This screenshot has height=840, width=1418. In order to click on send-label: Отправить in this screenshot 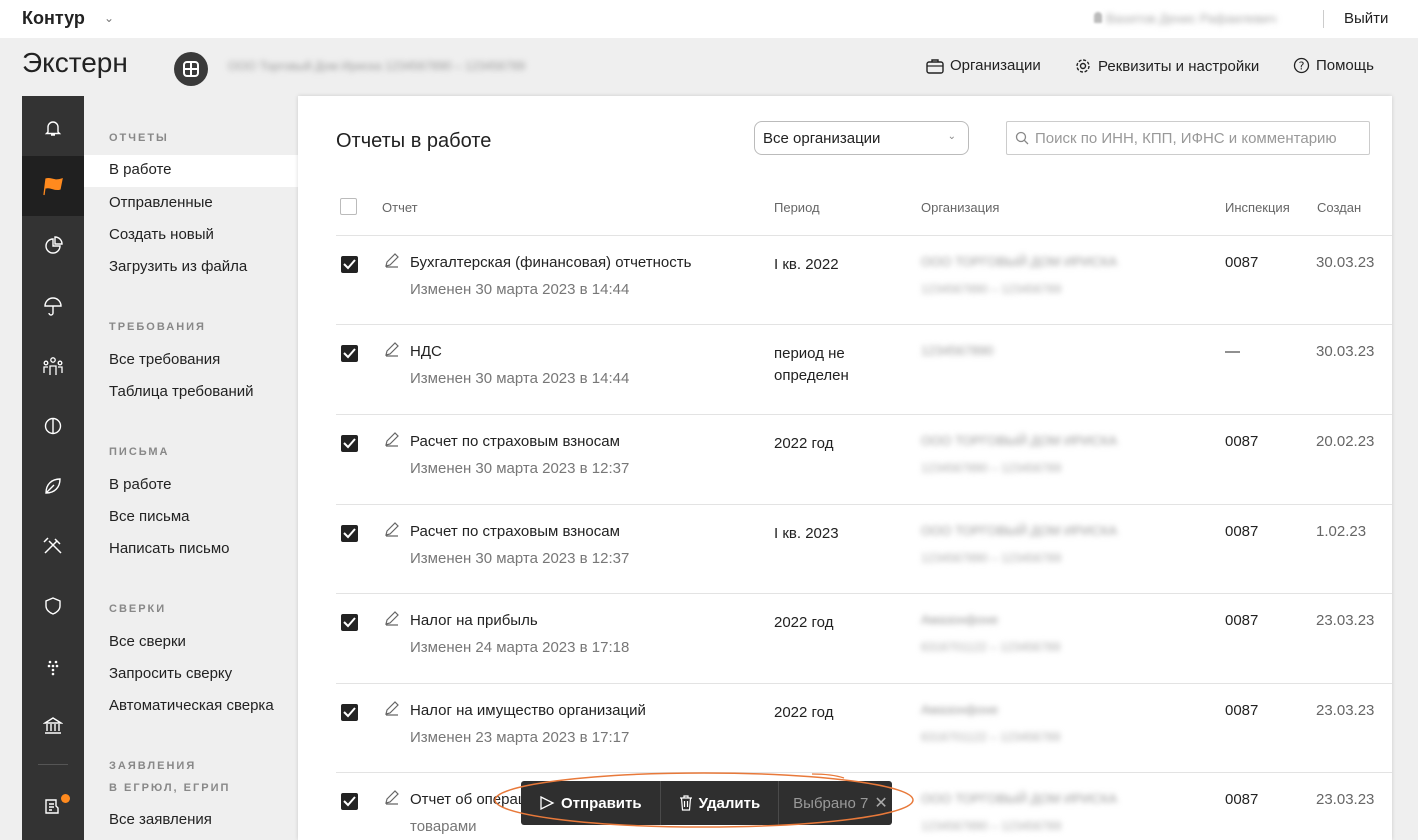, I will do `click(601, 803)`.